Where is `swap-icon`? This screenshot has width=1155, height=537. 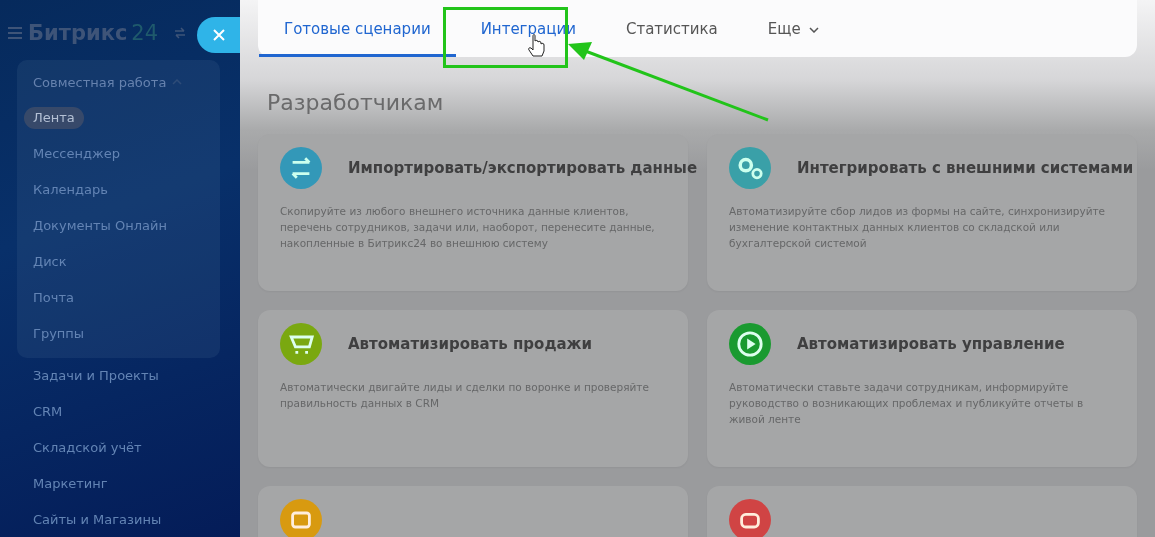 swap-icon is located at coordinates (180, 33).